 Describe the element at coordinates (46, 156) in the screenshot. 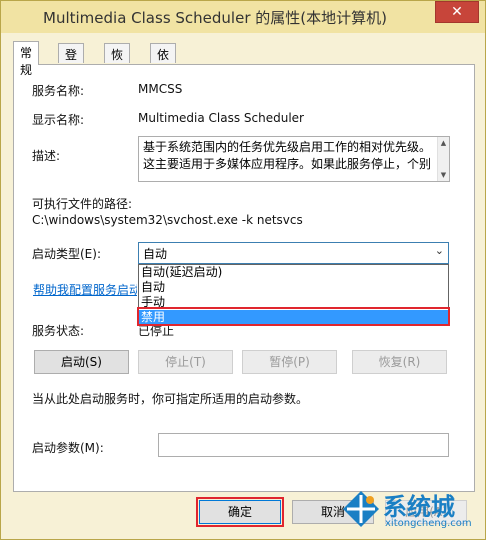

I see `description-label: 描述:` at that location.